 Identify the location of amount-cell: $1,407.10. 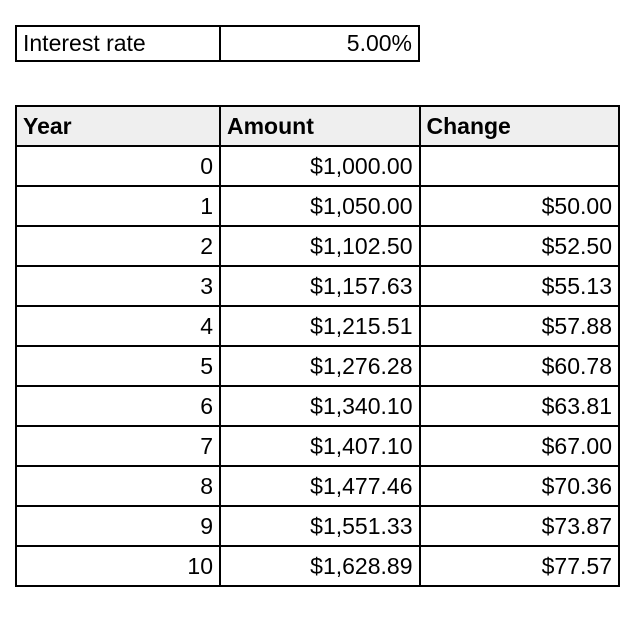
(320, 446).